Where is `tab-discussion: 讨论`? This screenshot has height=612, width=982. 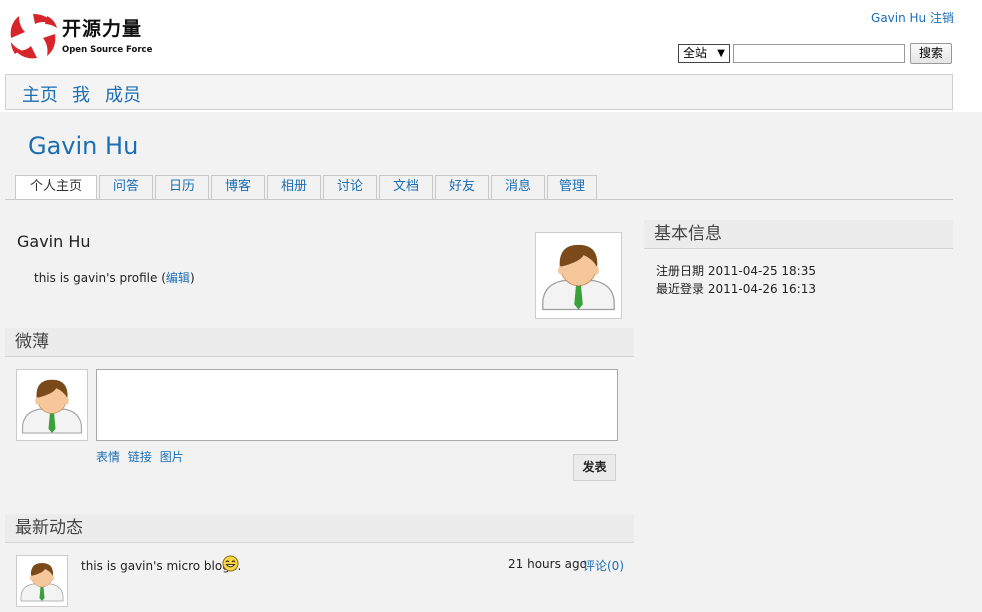
tab-discussion: 讨论 is located at coordinates (350, 187).